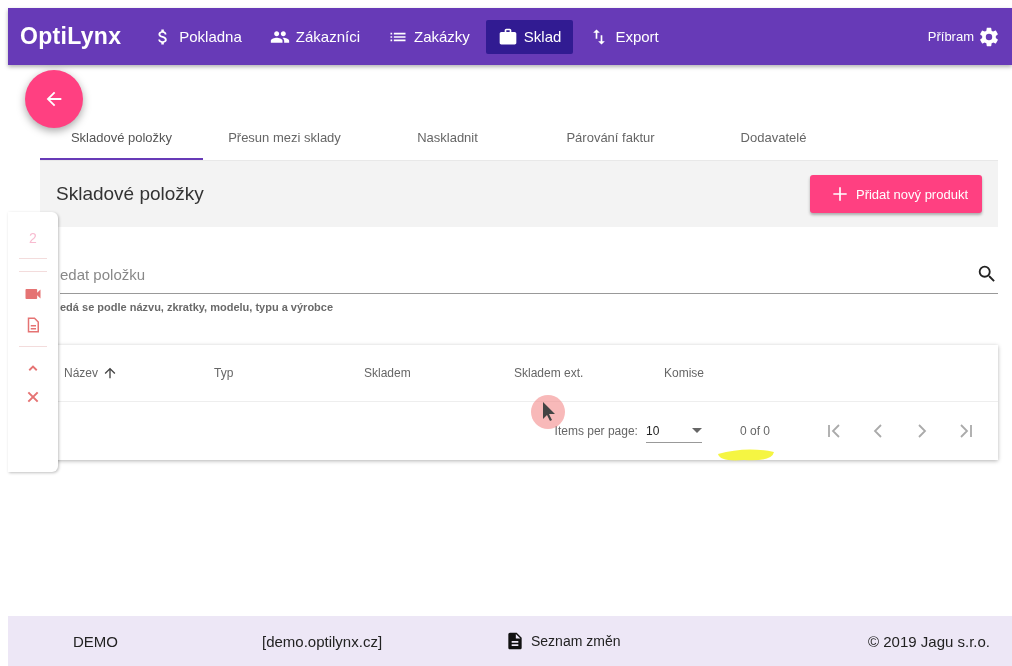 This screenshot has height=666, width=1012. What do you see at coordinates (834, 431) in the screenshot?
I see `first-page-icon` at bounding box center [834, 431].